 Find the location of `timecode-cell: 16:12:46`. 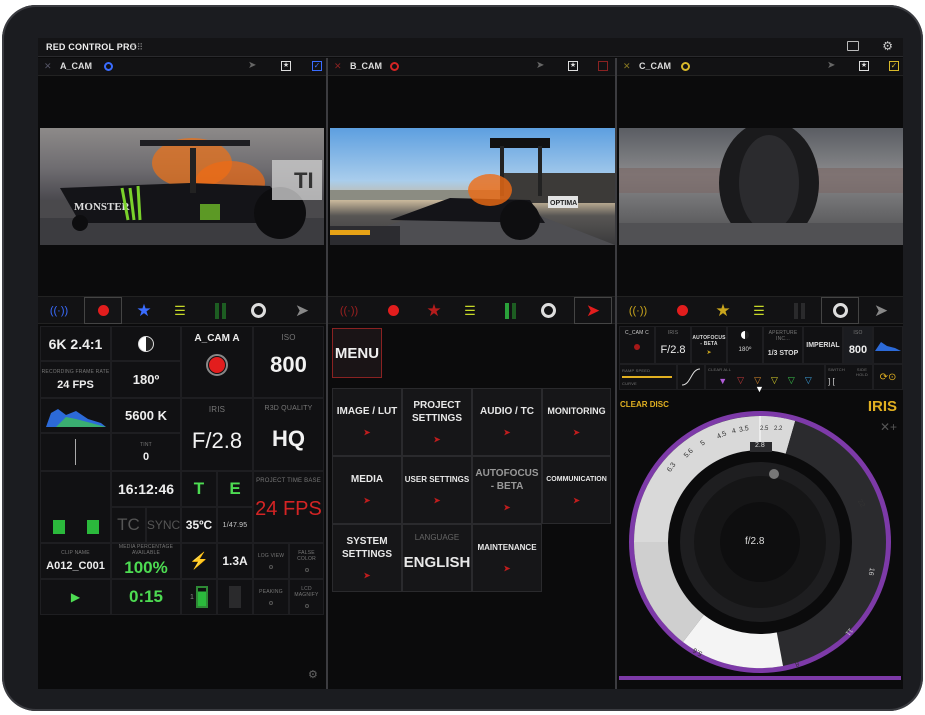

timecode-cell: 16:12:46 is located at coordinates (146, 489).